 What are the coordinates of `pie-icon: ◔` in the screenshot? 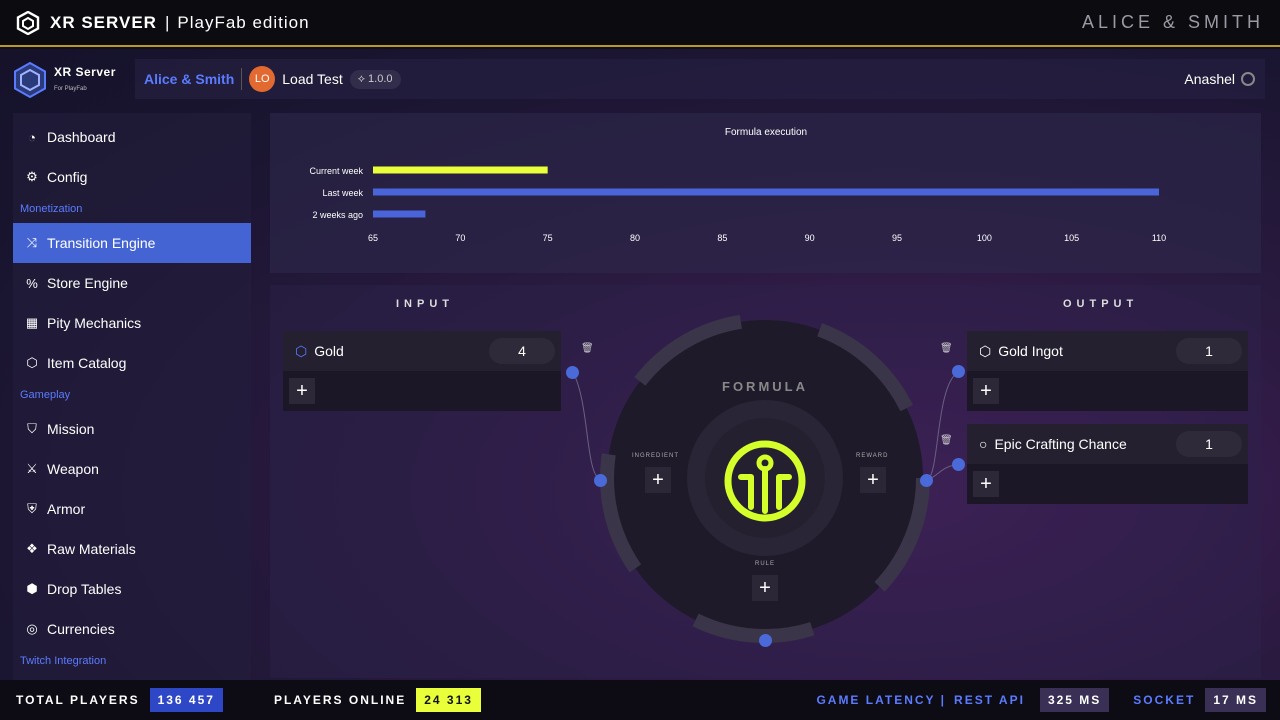 It's located at (32, 137).